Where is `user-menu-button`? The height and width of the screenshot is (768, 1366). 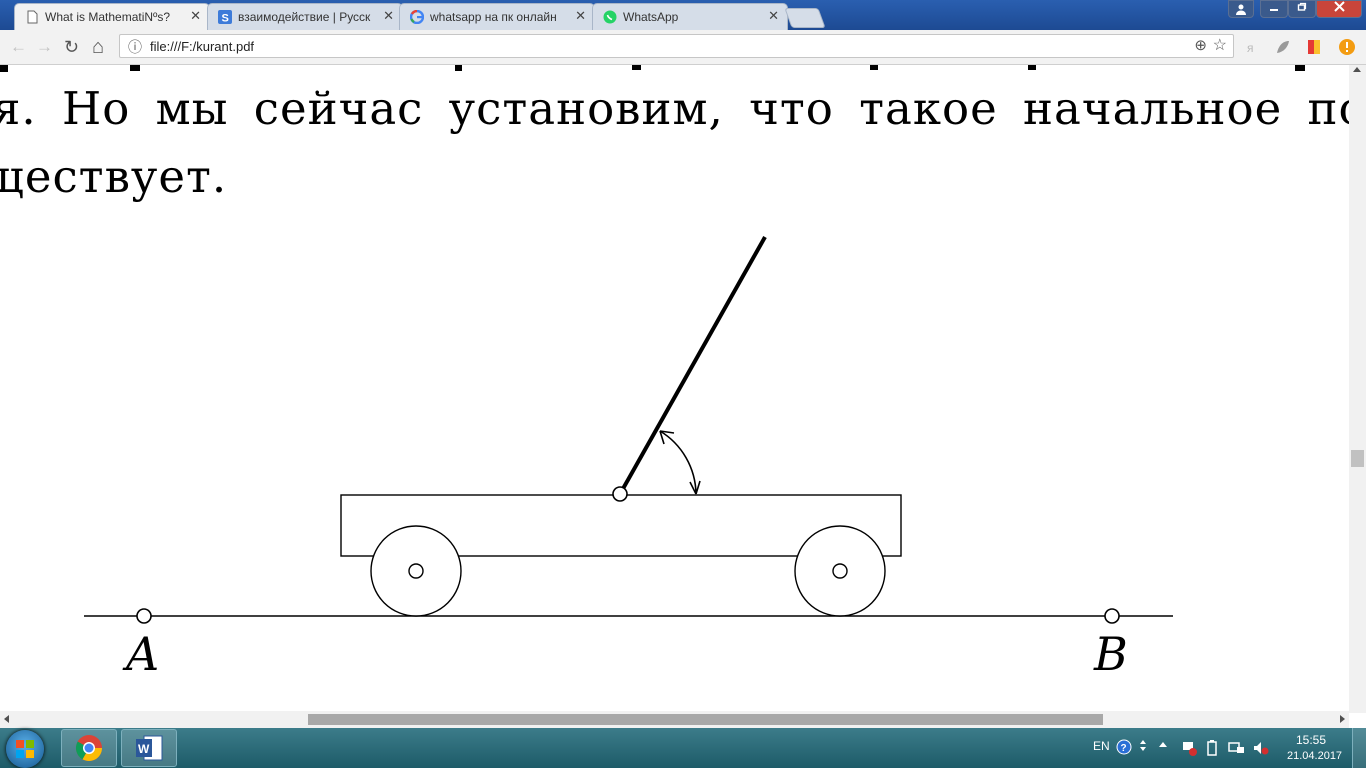
user-menu-button is located at coordinates (1241, 9).